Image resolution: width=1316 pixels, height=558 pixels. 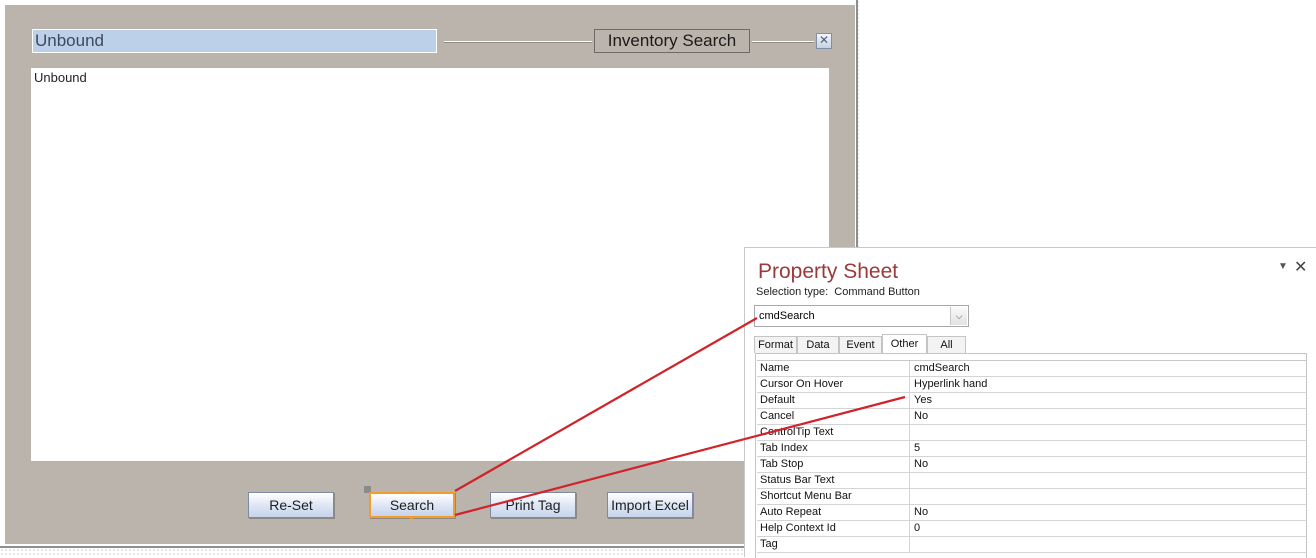 What do you see at coordinates (958, 316) in the screenshot?
I see `chevron-down-icon: ⌵` at bounding box center [958, 316].